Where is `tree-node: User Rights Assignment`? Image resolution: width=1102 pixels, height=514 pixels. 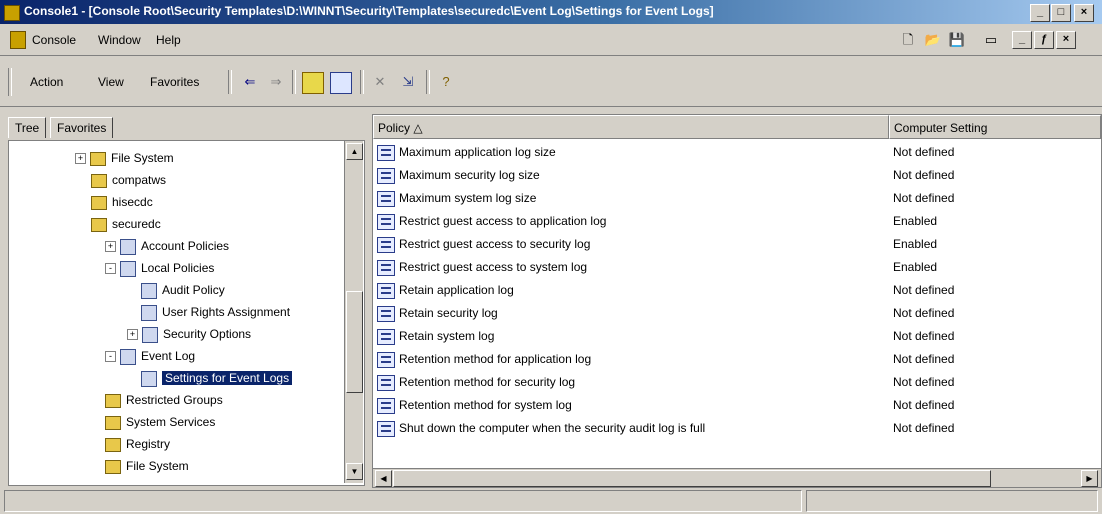 tree-node: User Rights Assignment is located at coordinates (215, 312).